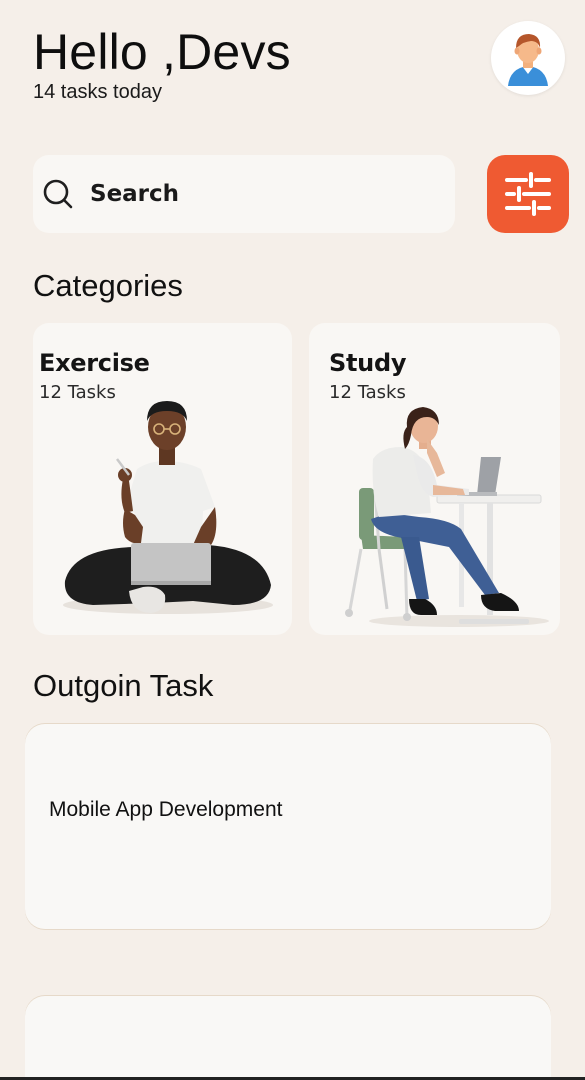  I want to click on task-name: Mobile App Development, so click(166, 809).